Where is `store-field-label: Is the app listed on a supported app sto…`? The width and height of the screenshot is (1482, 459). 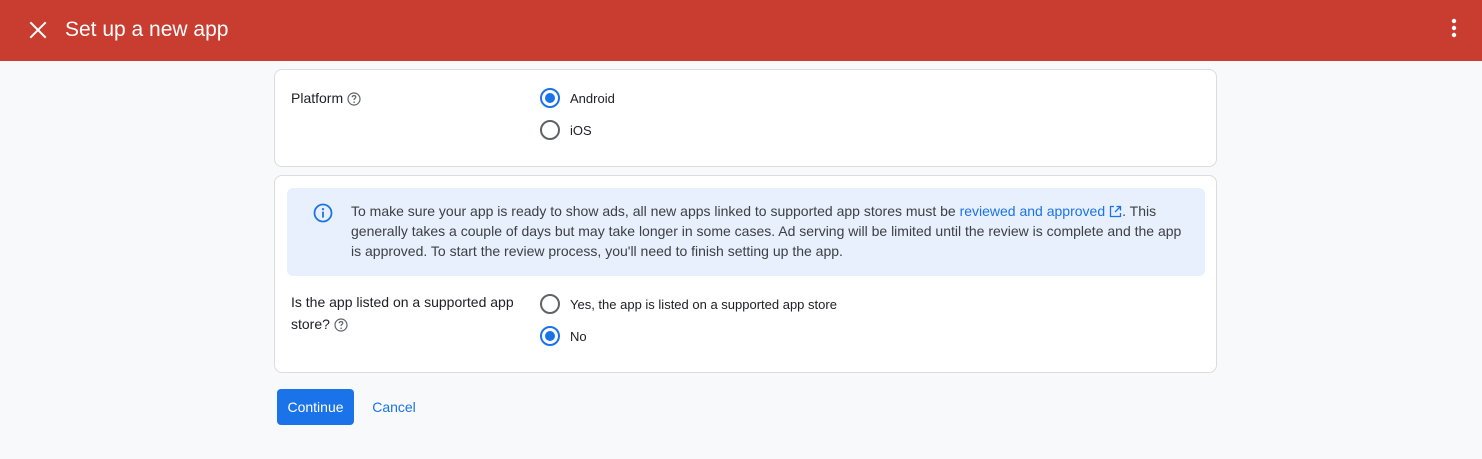
store-field-label: Is the app listed on a supported app sto… is located at coordinates (406, 313).